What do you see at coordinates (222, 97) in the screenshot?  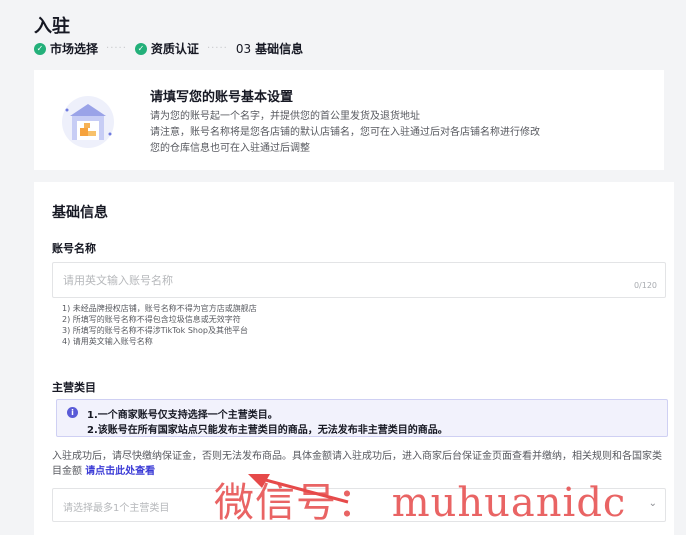 I see `intro-title: 请填写您的账号基本设置` at bounding box center [222, 97].